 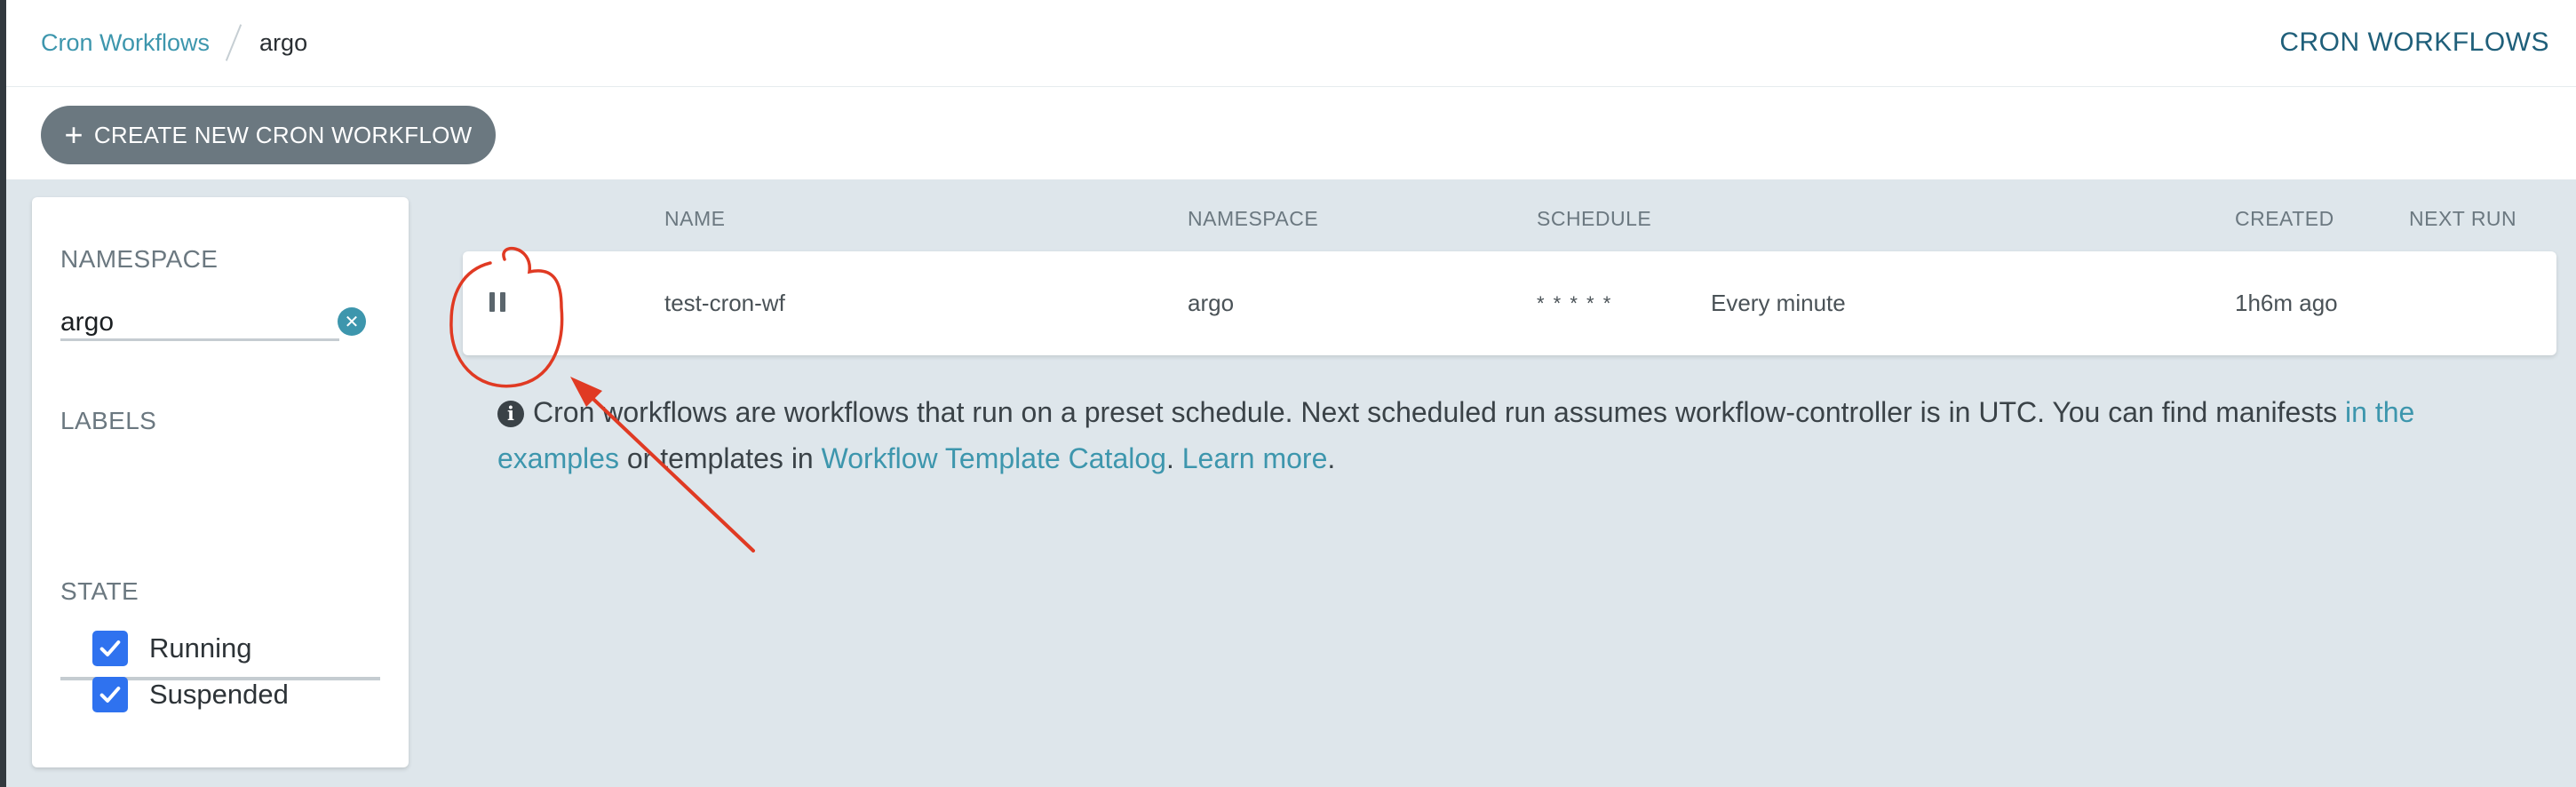 I want to click on breadcrumb: Cron Workflows argo, so click(x=174, y=42).